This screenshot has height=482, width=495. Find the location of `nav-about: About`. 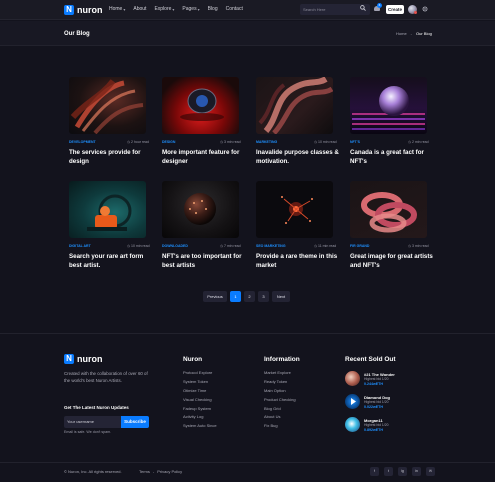

nav-about: About is located at coordinates (139, 9).